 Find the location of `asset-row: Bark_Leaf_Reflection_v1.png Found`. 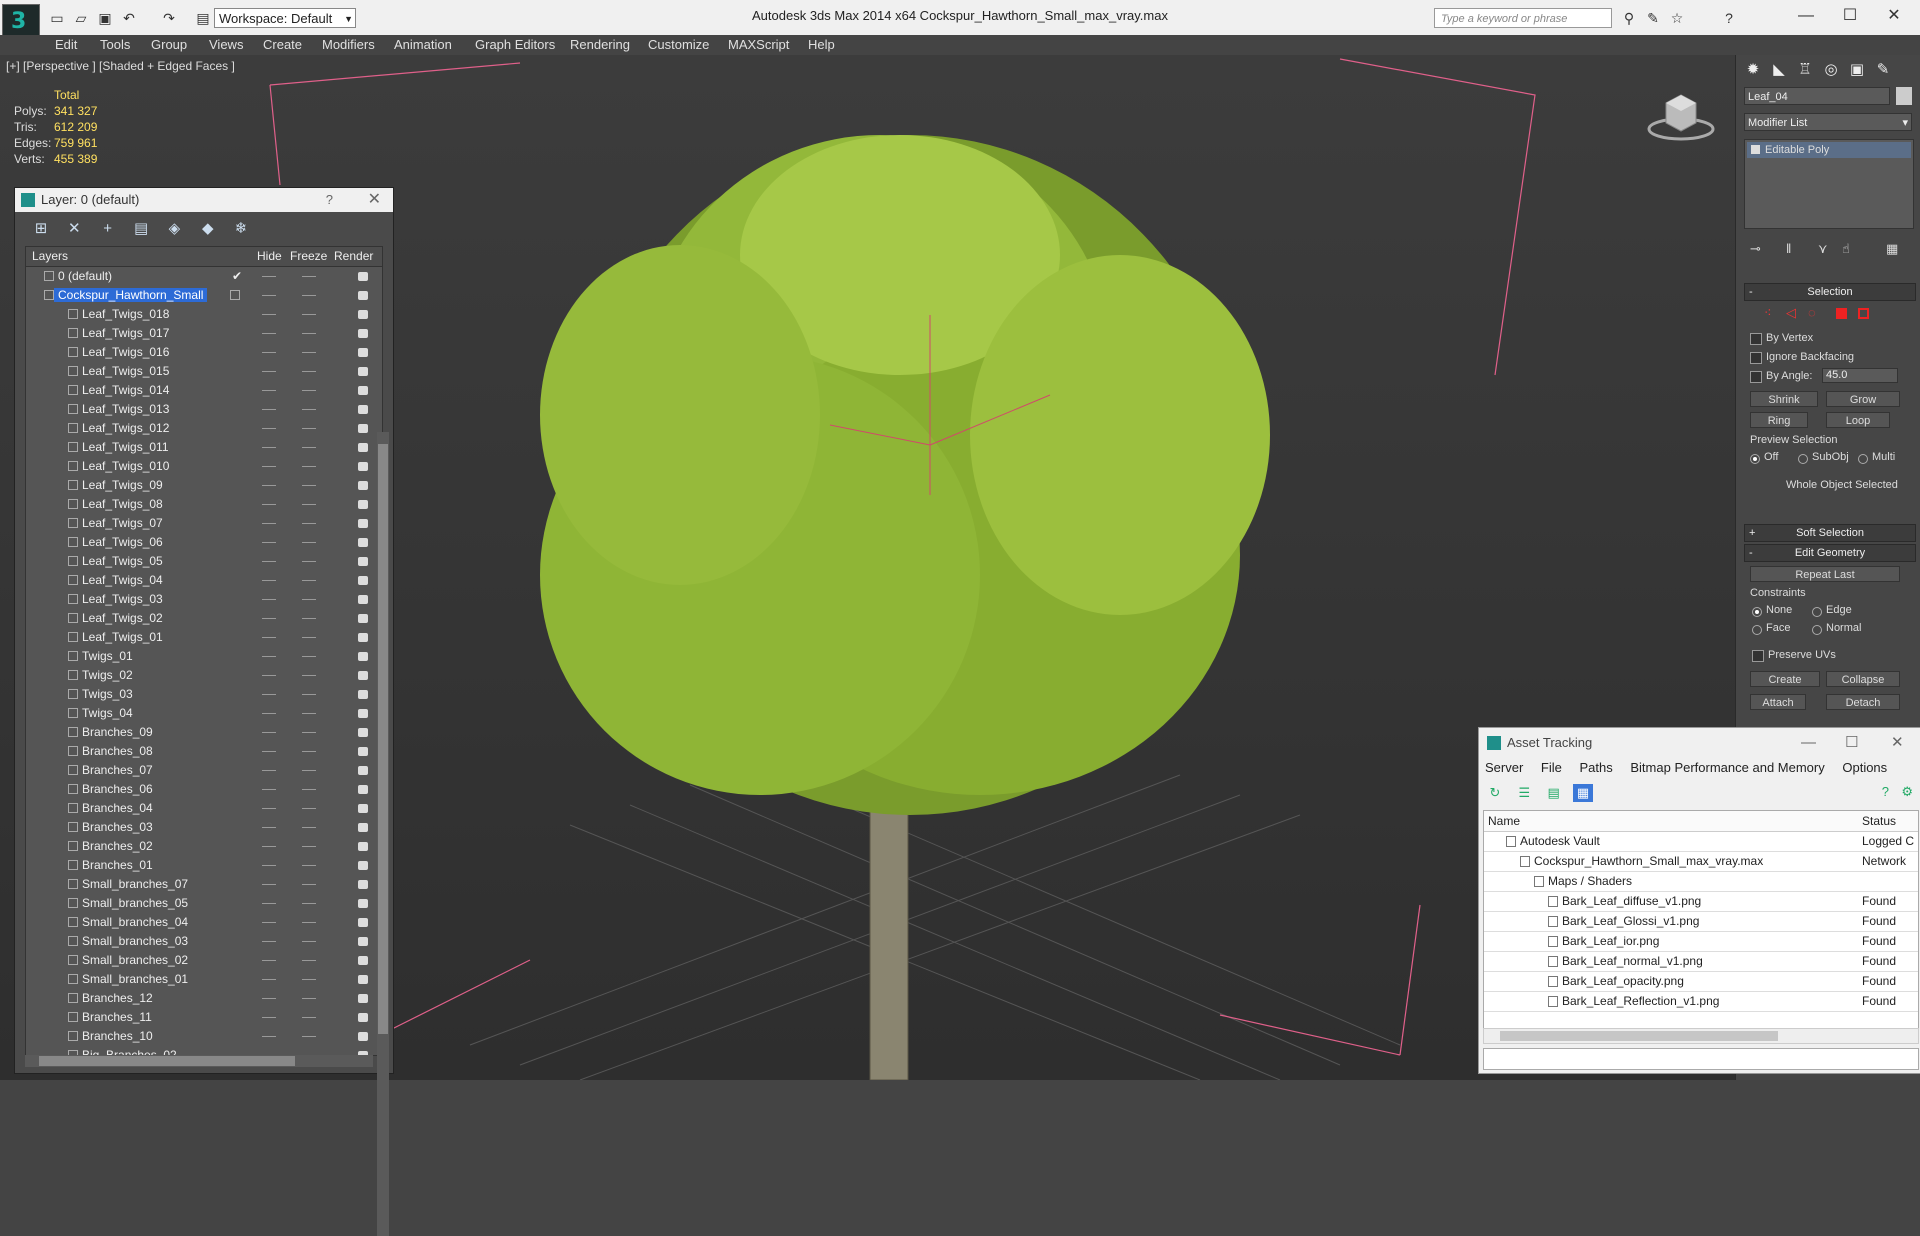

asset-row: Bark_Leaf_Reflection_v1.png Found is located at coordinates (1701, 1002).